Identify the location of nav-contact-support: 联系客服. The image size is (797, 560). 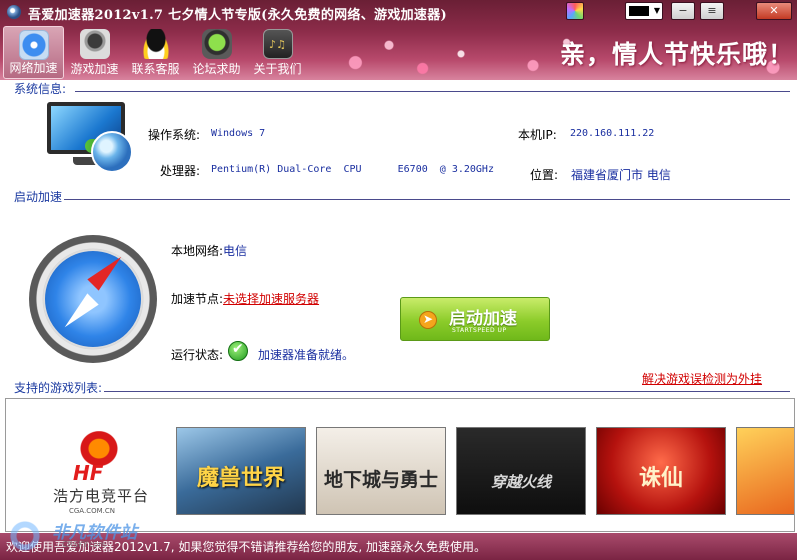
(155, 52).